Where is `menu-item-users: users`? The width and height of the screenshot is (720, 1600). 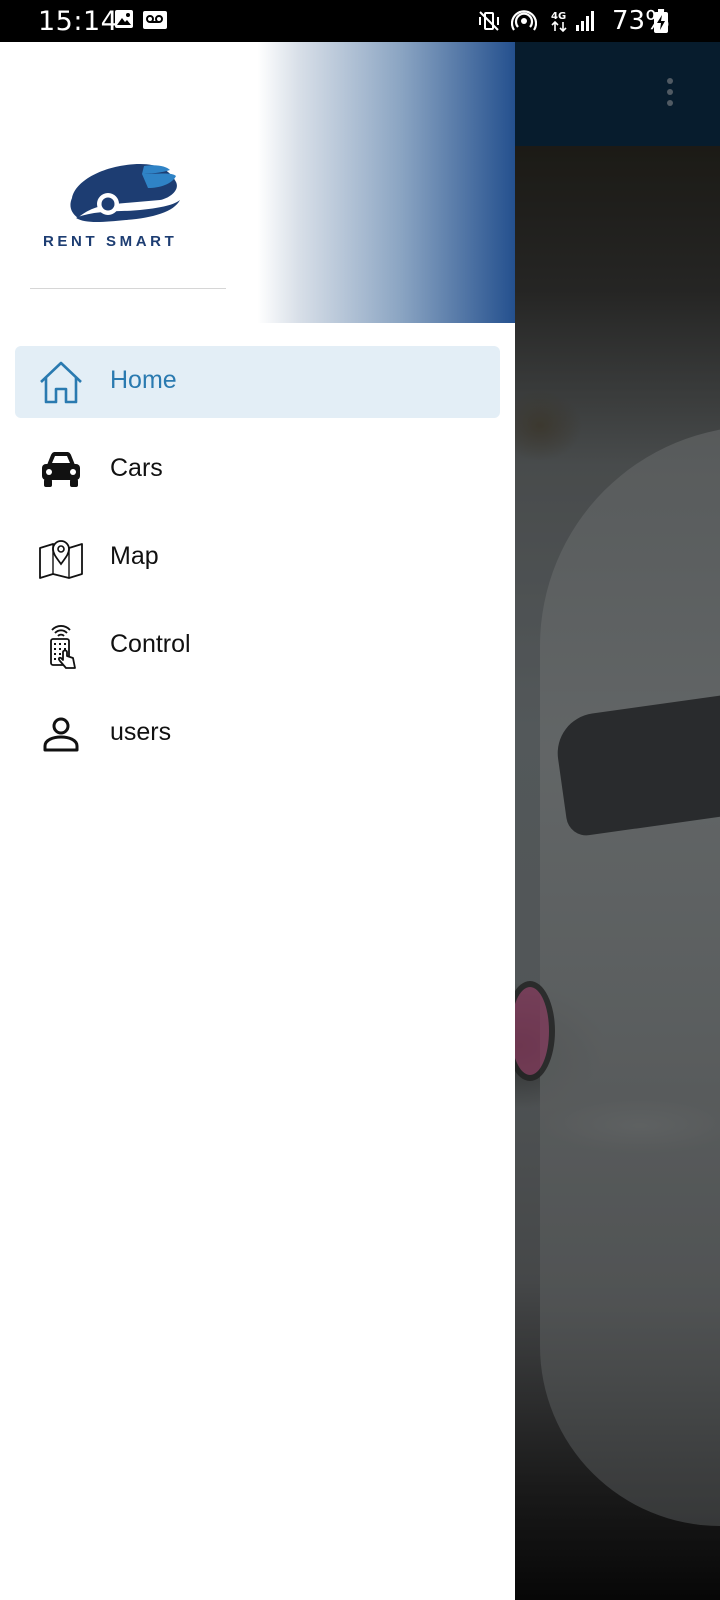
menu-item-users: users is located at coordinates (257, 734).